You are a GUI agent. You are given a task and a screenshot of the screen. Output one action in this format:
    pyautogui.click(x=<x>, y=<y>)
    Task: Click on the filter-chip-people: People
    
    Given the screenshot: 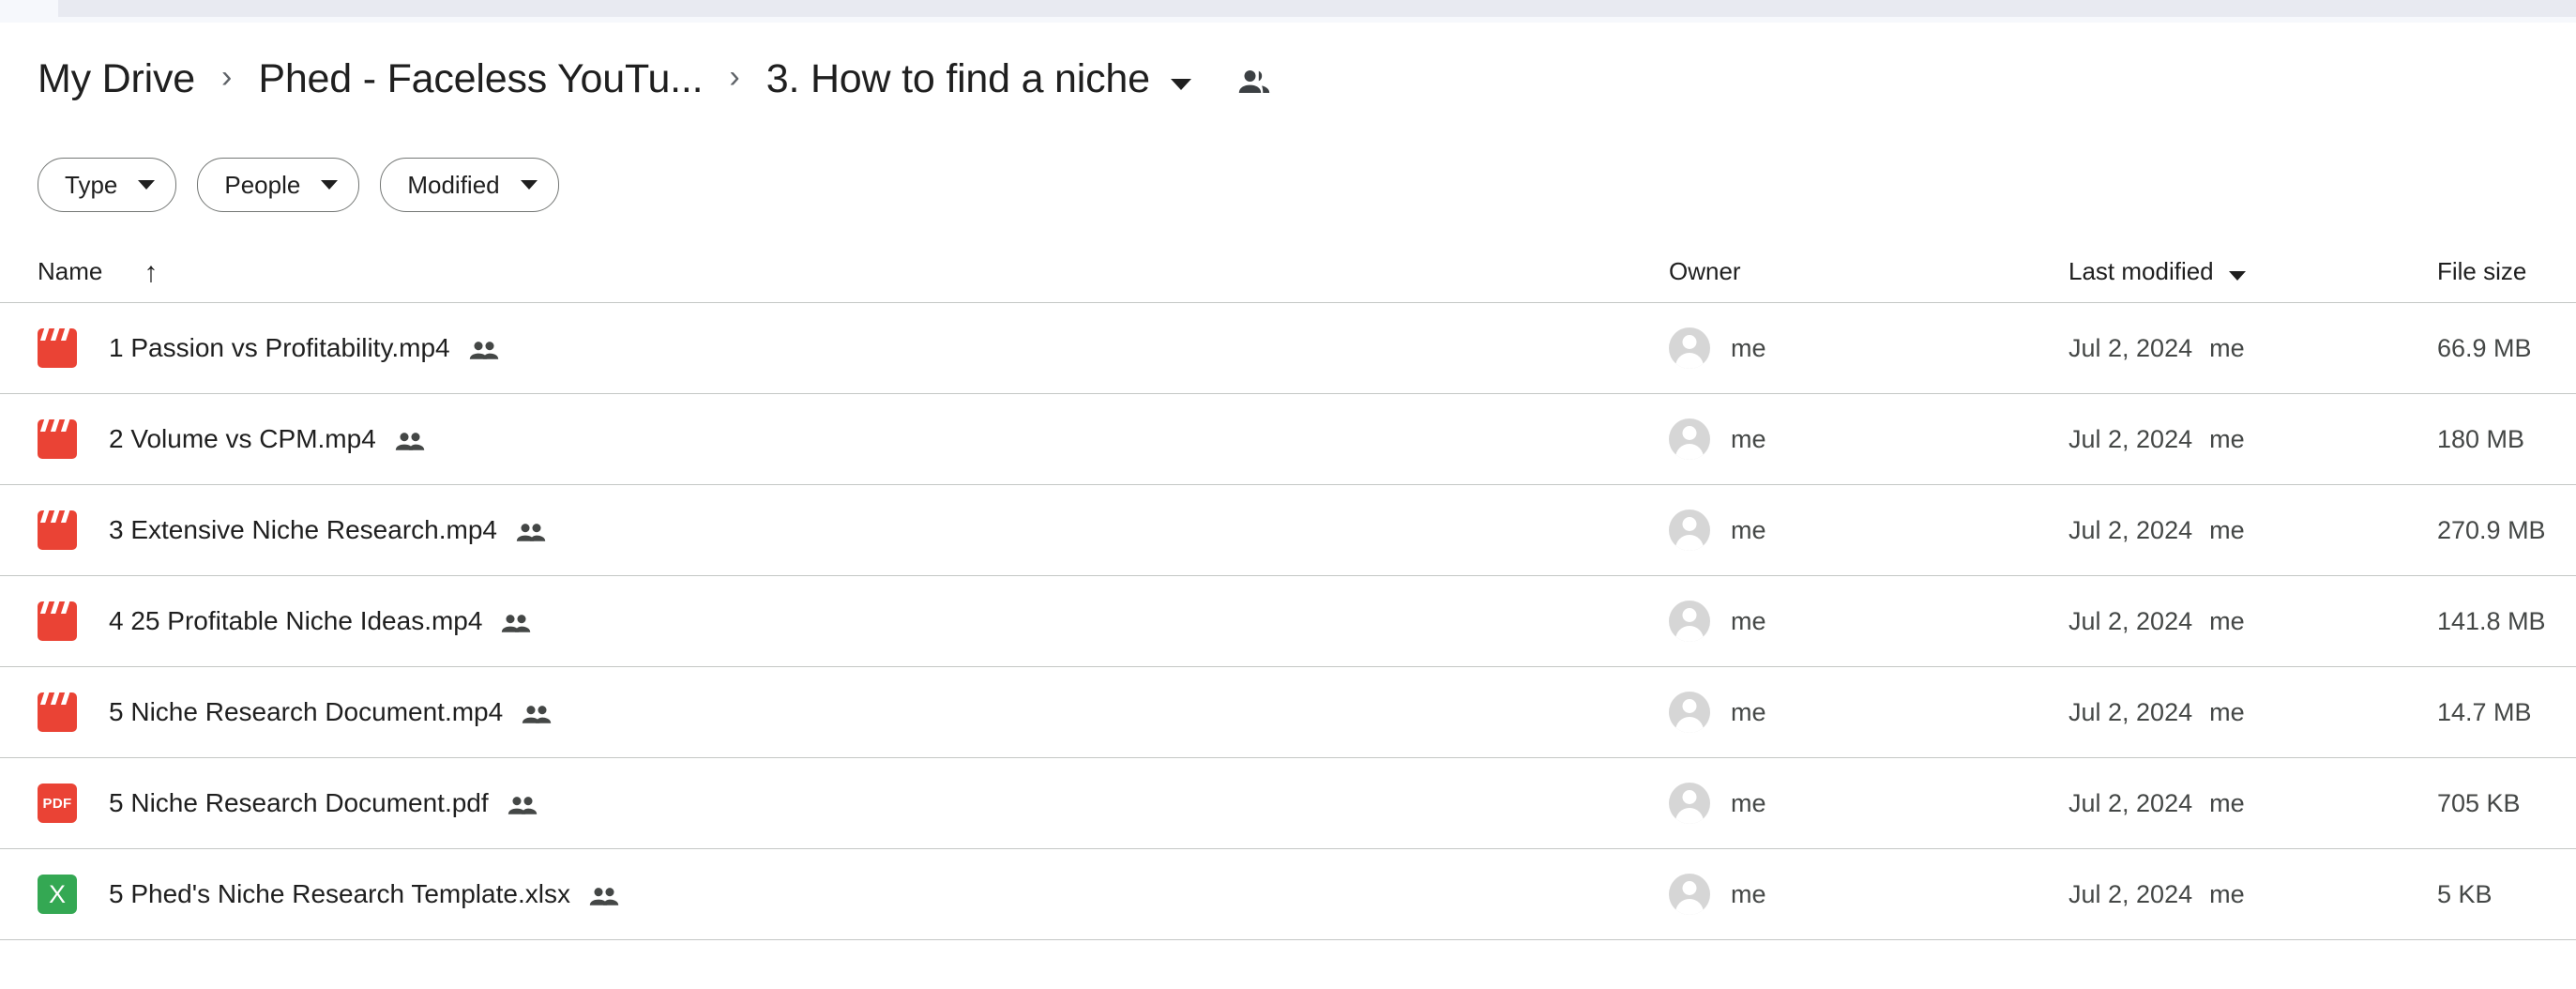 What is the action you would take?
    pyautogui.click(x=278, y=185)
    